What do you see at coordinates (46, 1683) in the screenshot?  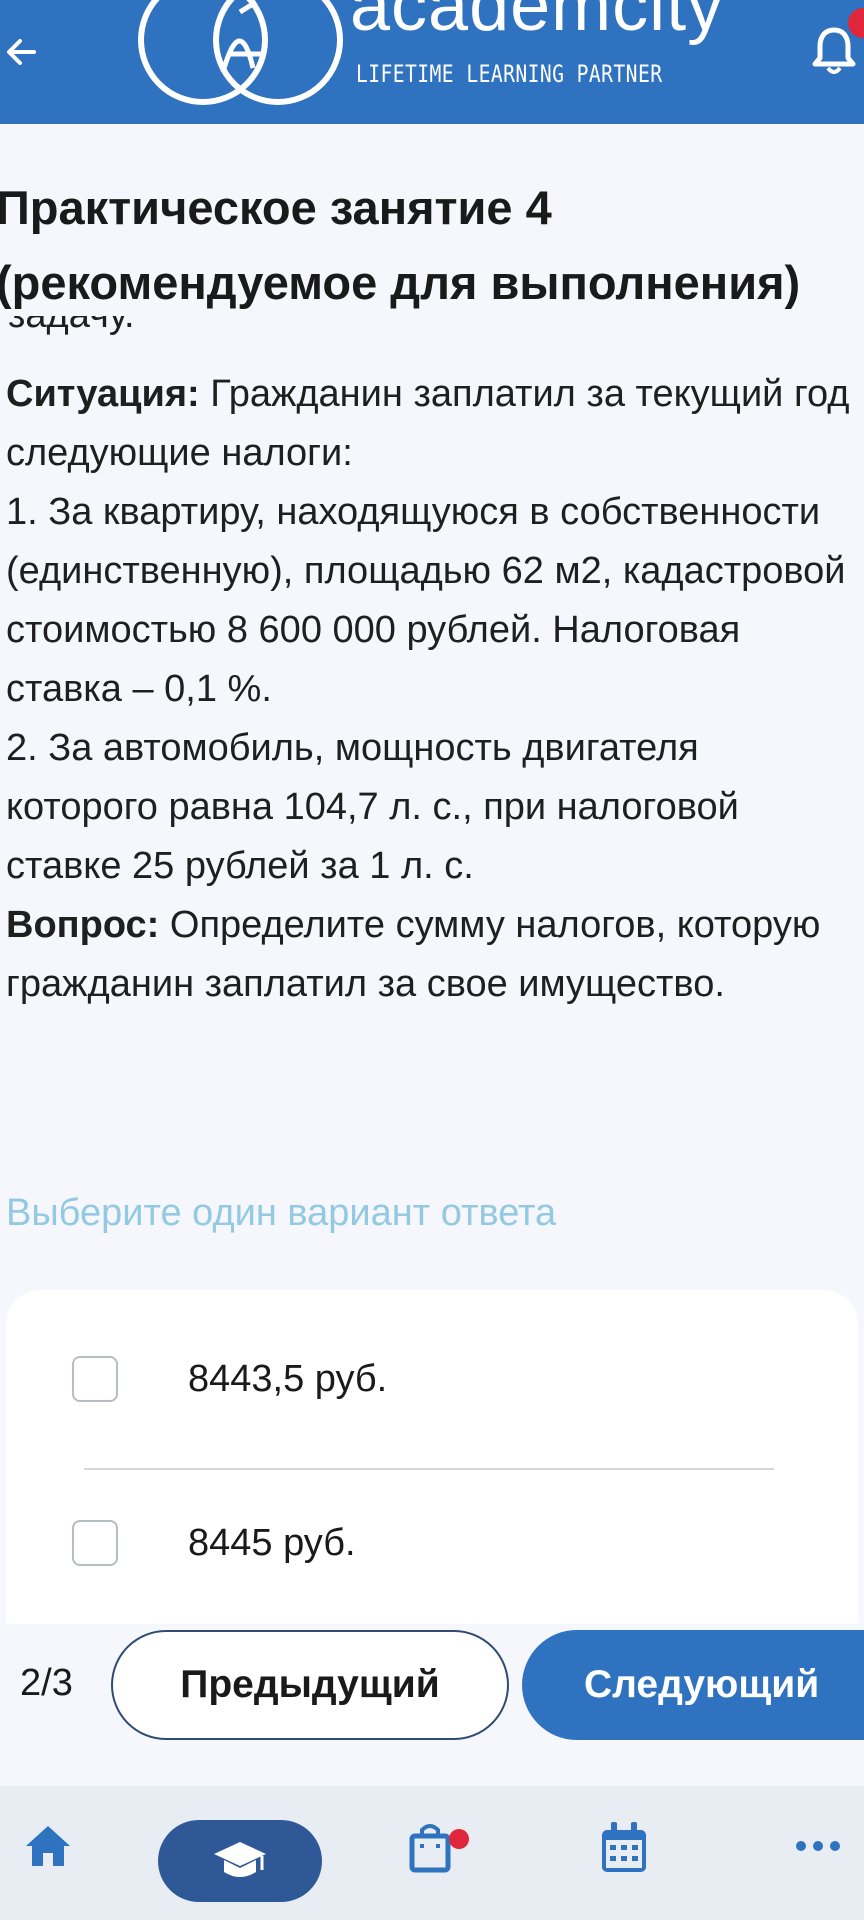 I see `question-counter: 2/3` at bounding box center [46, 1683].